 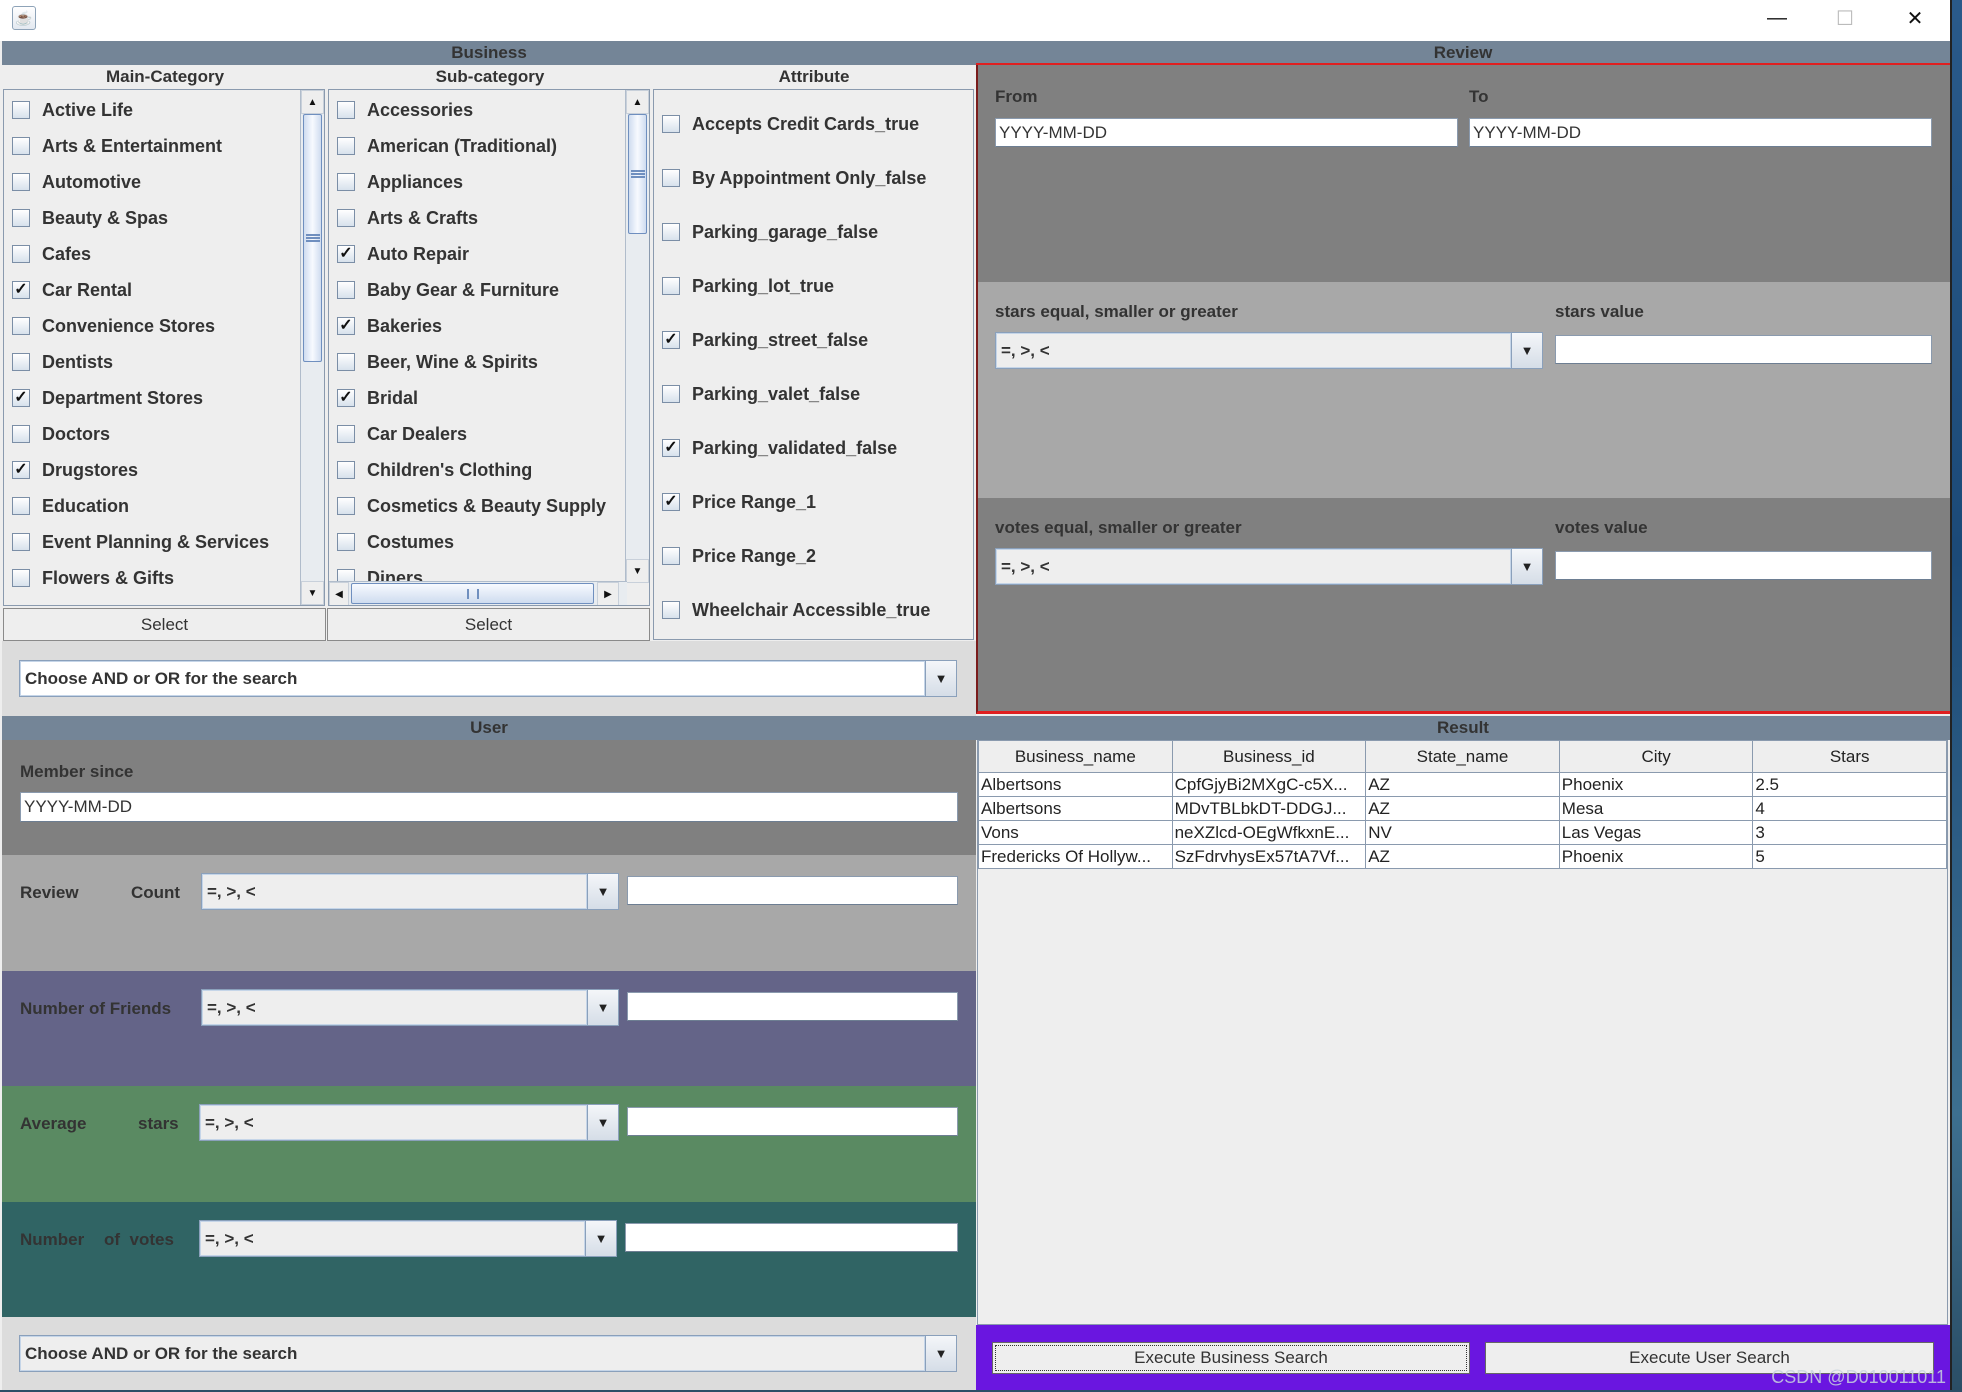 I want to click on attribute-item: By Appointment Only_false, so click(x=794, y=178).